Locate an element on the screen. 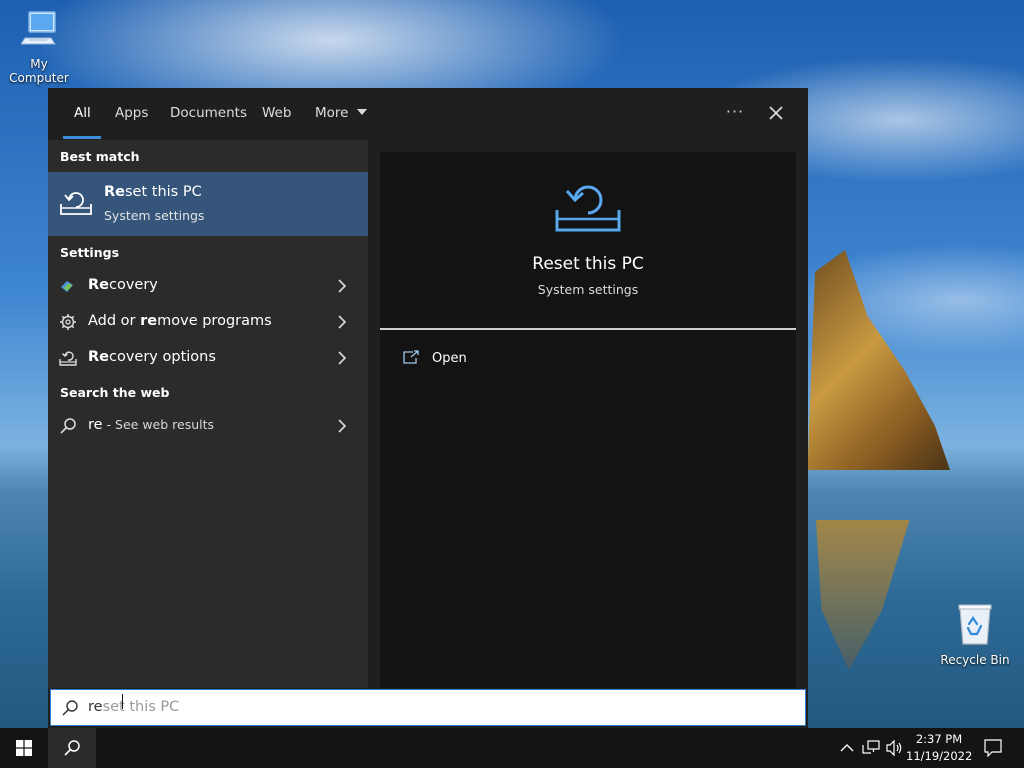  search-input: reset this PC is located at coordinates (428, 707).